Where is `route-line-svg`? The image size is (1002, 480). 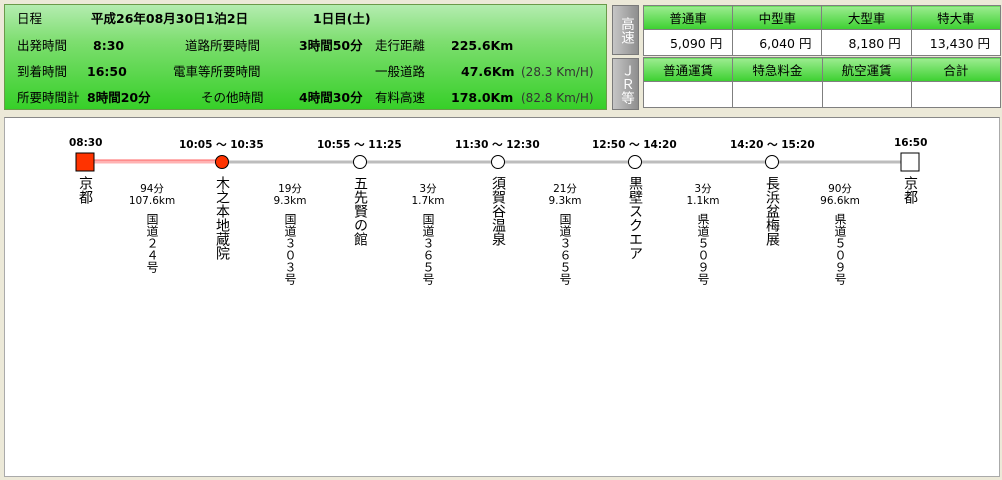
route-line-svg is located at coordinates (497, 162).